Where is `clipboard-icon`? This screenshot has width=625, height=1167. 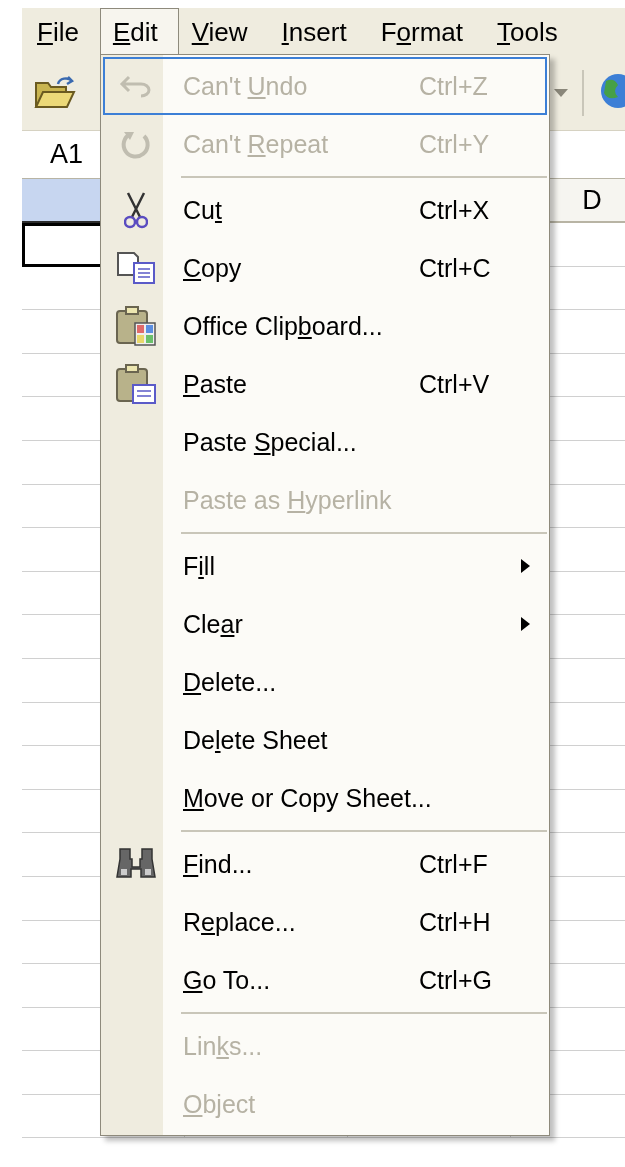 clipboard-icon is located at coordinates (136, 384).